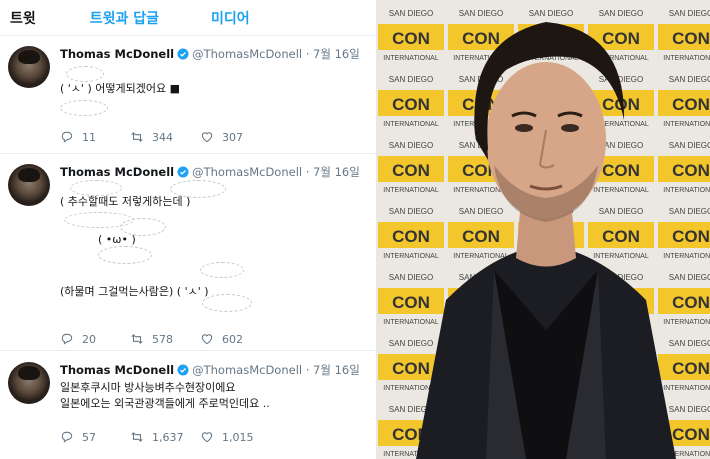 Image resolution: width=710 pixels, height=459 pixels. What do you see at coordinates (124, 18) in the screenshot?
I see `tab-tweets-and-replies: 트윗과 답글` at bounding box center [124, 18].